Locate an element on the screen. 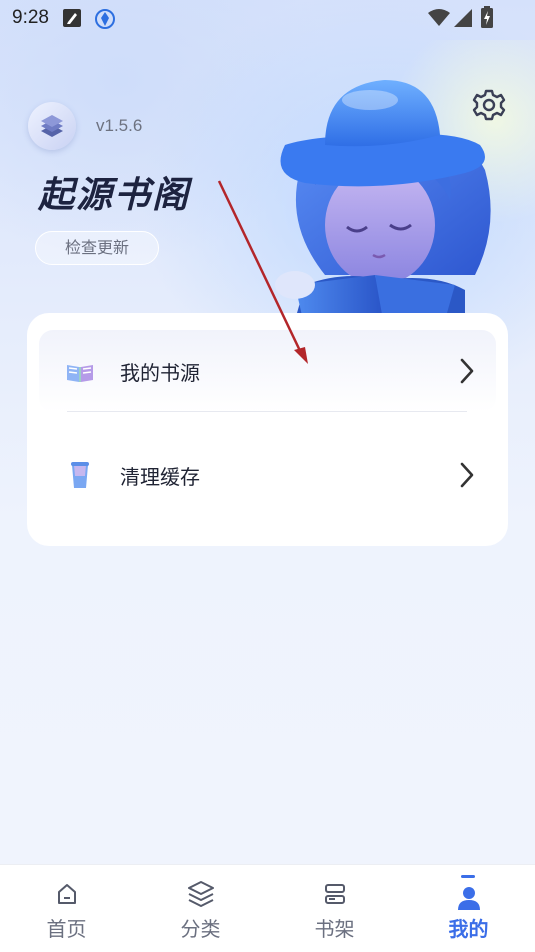 This screenshot has height=952, width=535. reading-character-illustration is located at coordinates (383, 200).